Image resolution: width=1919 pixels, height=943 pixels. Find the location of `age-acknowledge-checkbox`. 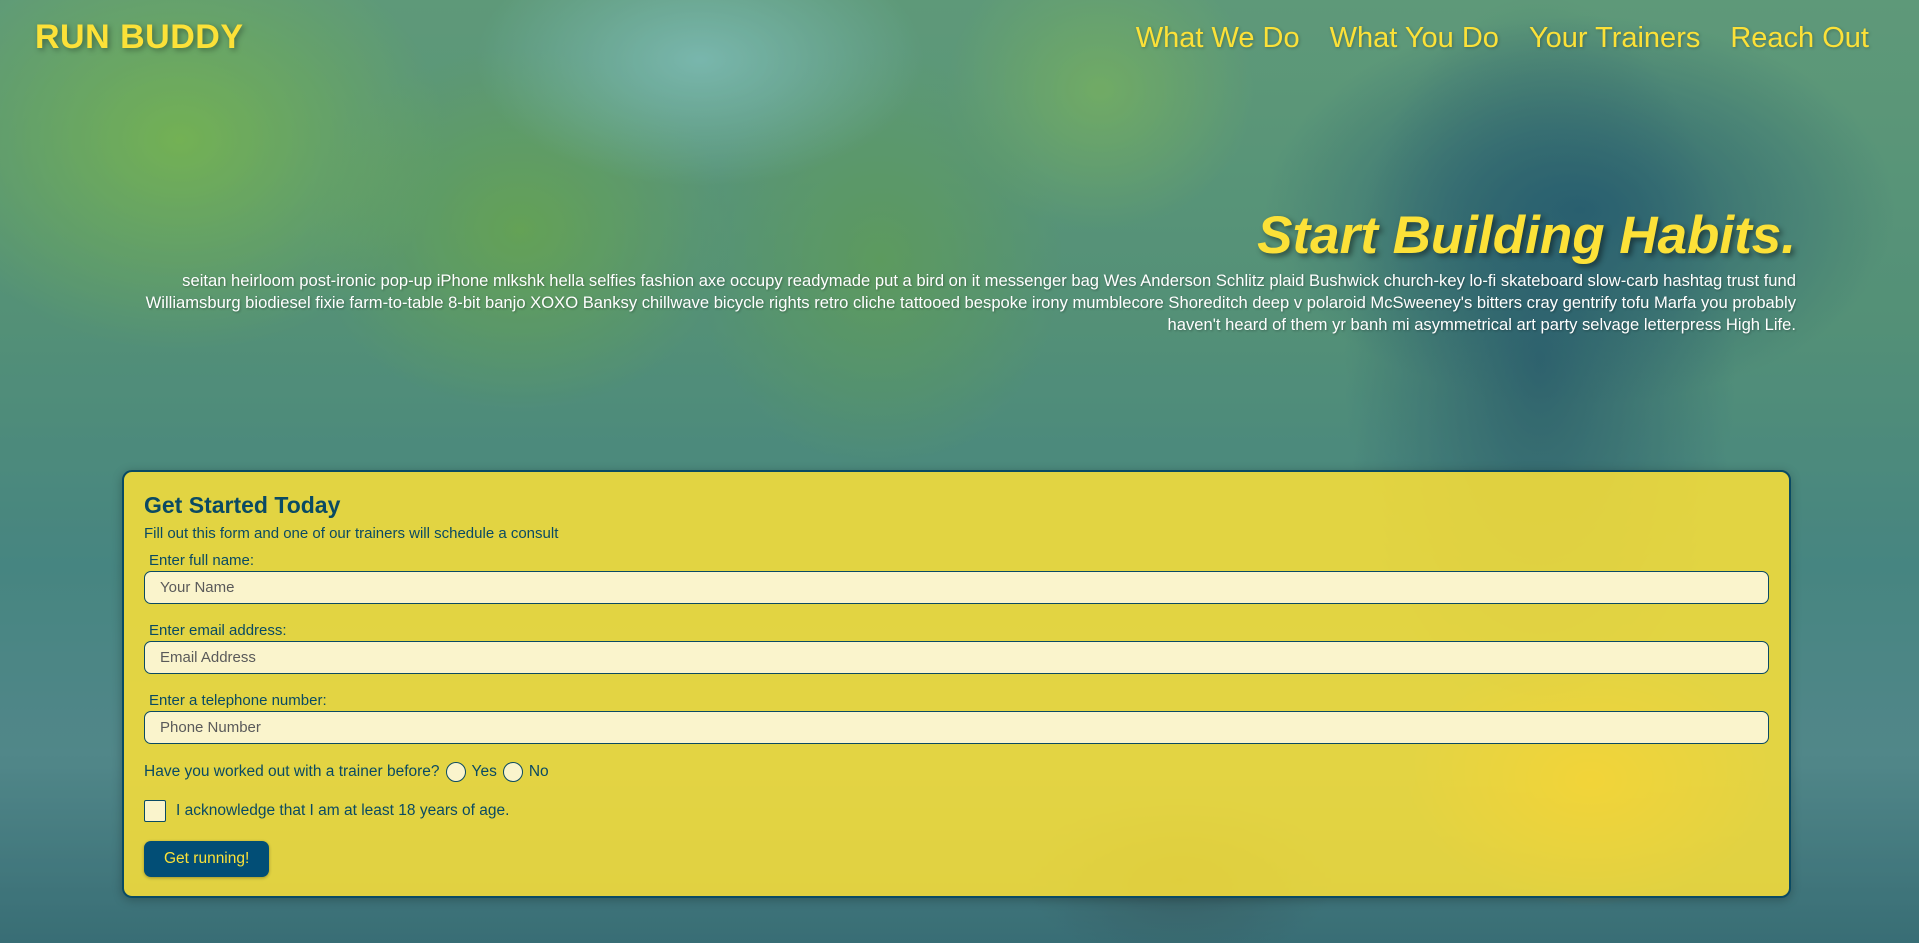

age-acknowledge-checkbox is located at coordinates (155, 811).